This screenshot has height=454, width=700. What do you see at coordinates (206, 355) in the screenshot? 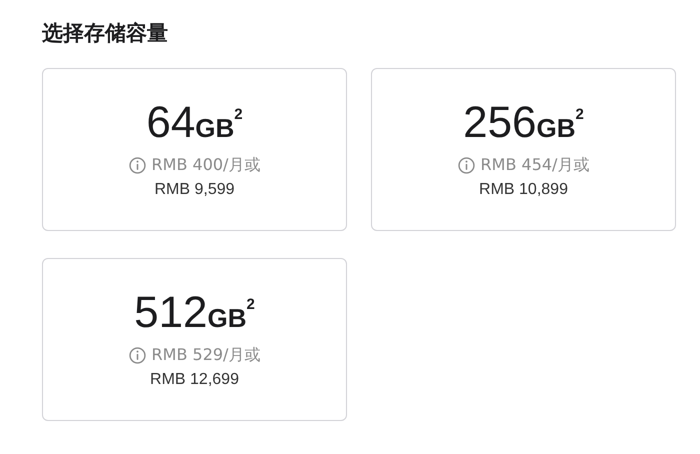
I see `monthly-price: RMB 529/月或` at bounding box center [206, 355].